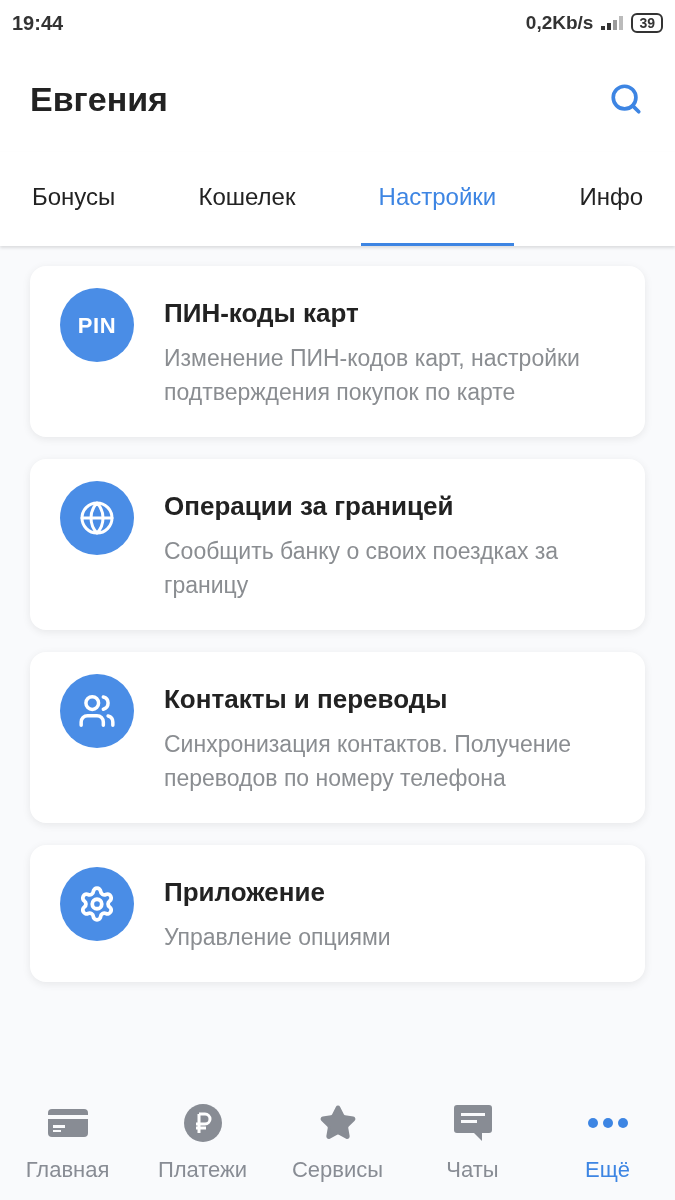 This screenshot has width=675, height=1200. Describe the element at coordinates (67, 1123) in the screenshot. I see `card-icon` at that location.